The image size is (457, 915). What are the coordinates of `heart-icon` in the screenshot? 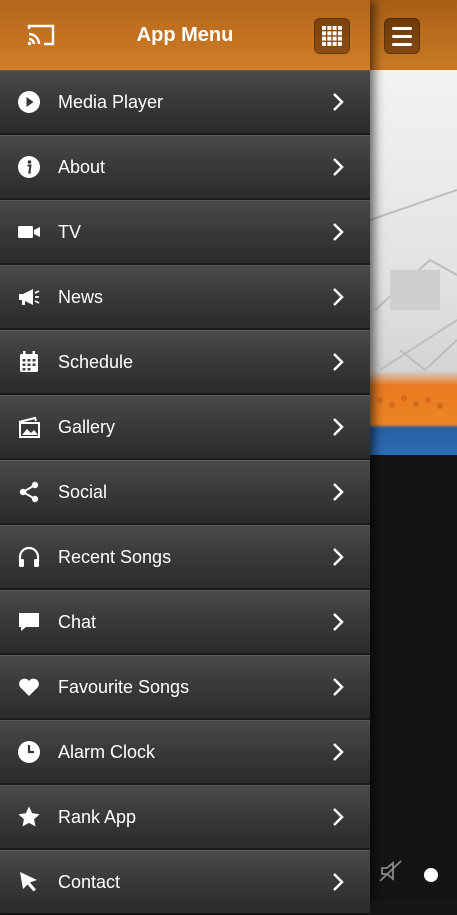 It's located at (29, 687).